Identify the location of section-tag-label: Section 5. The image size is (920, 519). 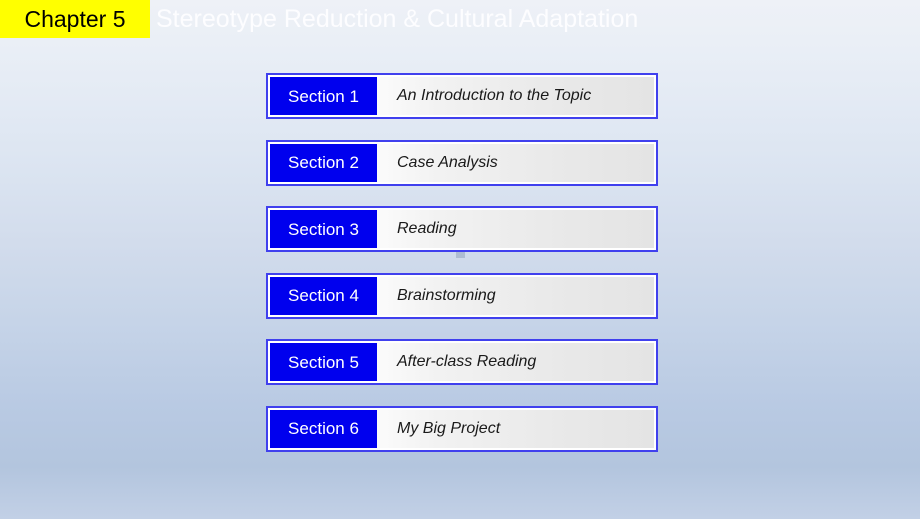
(323, 362).